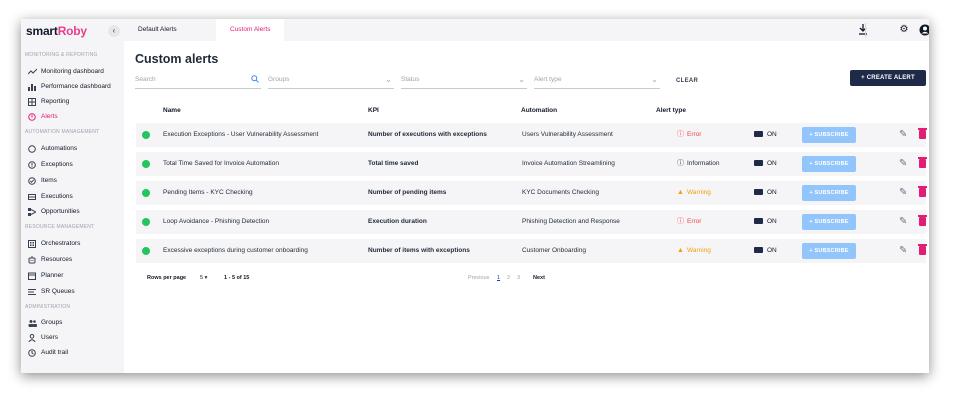 The height and width of the screenshot is (414, 970). What do you see at coordinates (65, 71) in the screenshot?
I see `sidebar-item-monitoring-dashboard: Monitoring dashboard` at bounding box center [65, 71].